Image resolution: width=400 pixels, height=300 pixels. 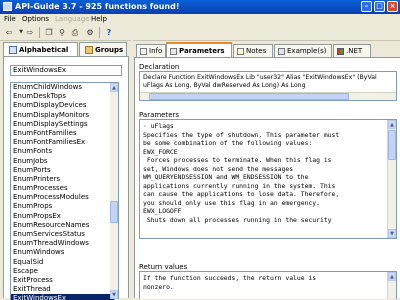 What do you see at coordinates (103, 49) in the screenshot?
I see `tab-groups: Groups` at bounding box center [103, 49].